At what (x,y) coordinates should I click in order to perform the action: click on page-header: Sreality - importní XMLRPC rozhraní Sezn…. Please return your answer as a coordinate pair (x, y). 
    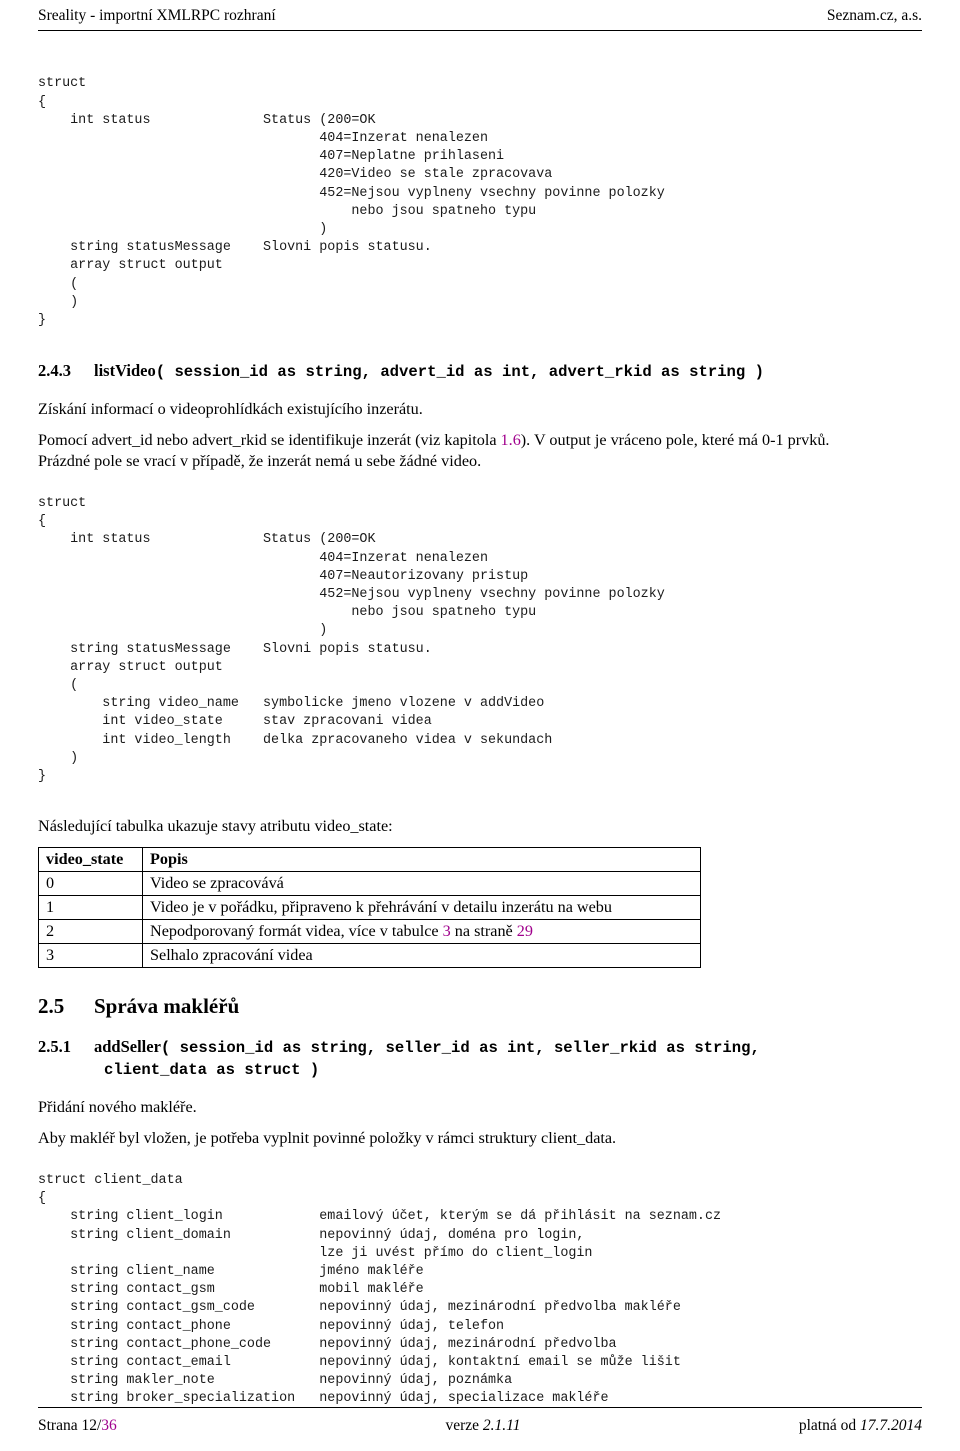
    Looking at the image, I should click on (480, 19).